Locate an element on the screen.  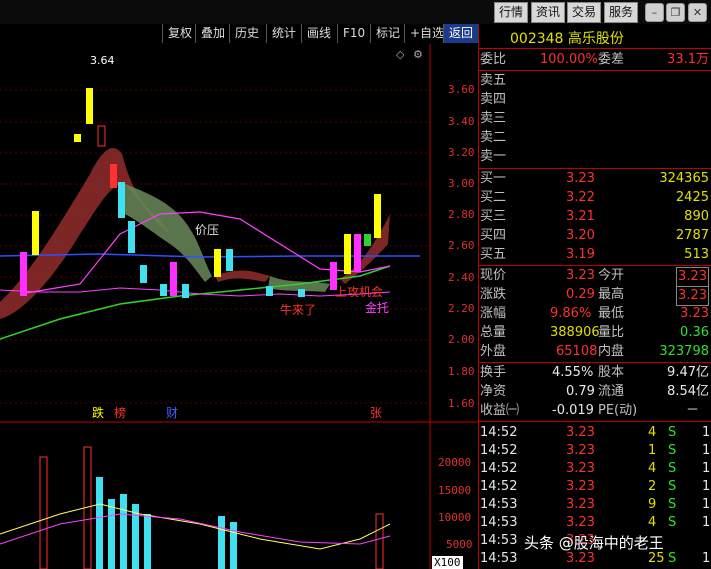
price-tick: 3.60 is located at coordinates (461, 89).